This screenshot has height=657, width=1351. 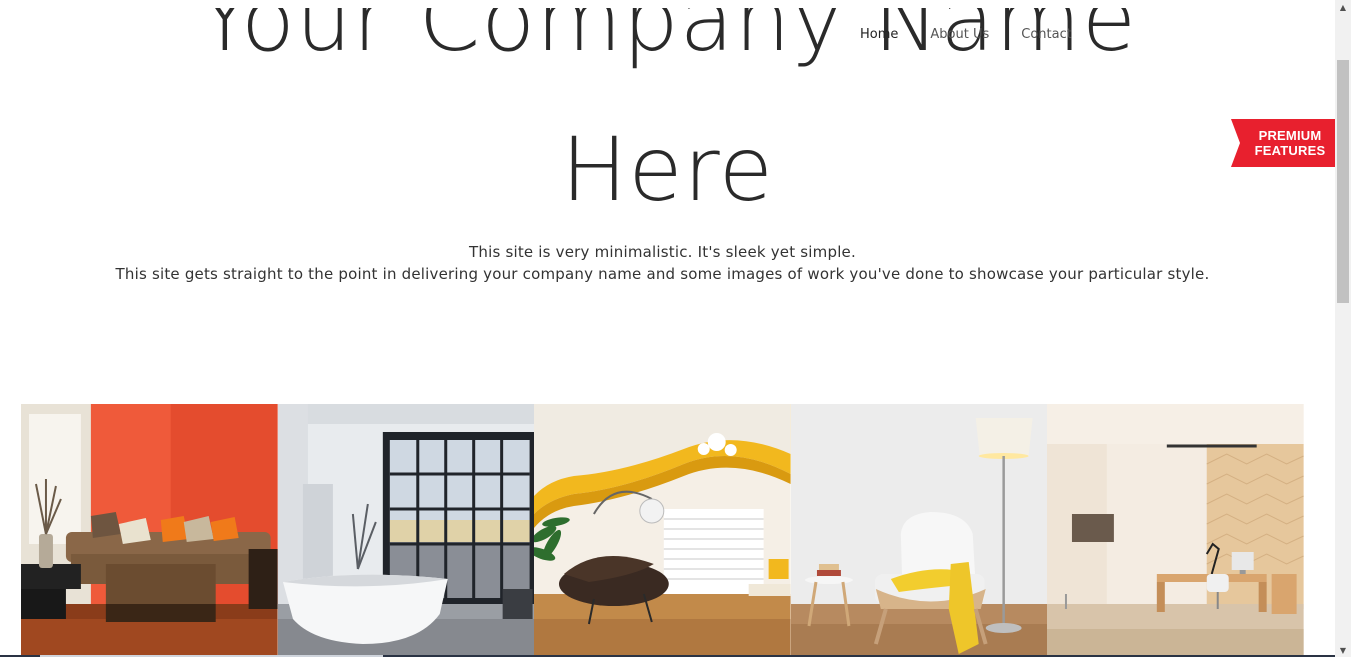 What do you see at coordinates (1343, 7) in the screenshot?
I see `scroll-up-arrow-icon: ▲` at bounding box center [1343, 7].